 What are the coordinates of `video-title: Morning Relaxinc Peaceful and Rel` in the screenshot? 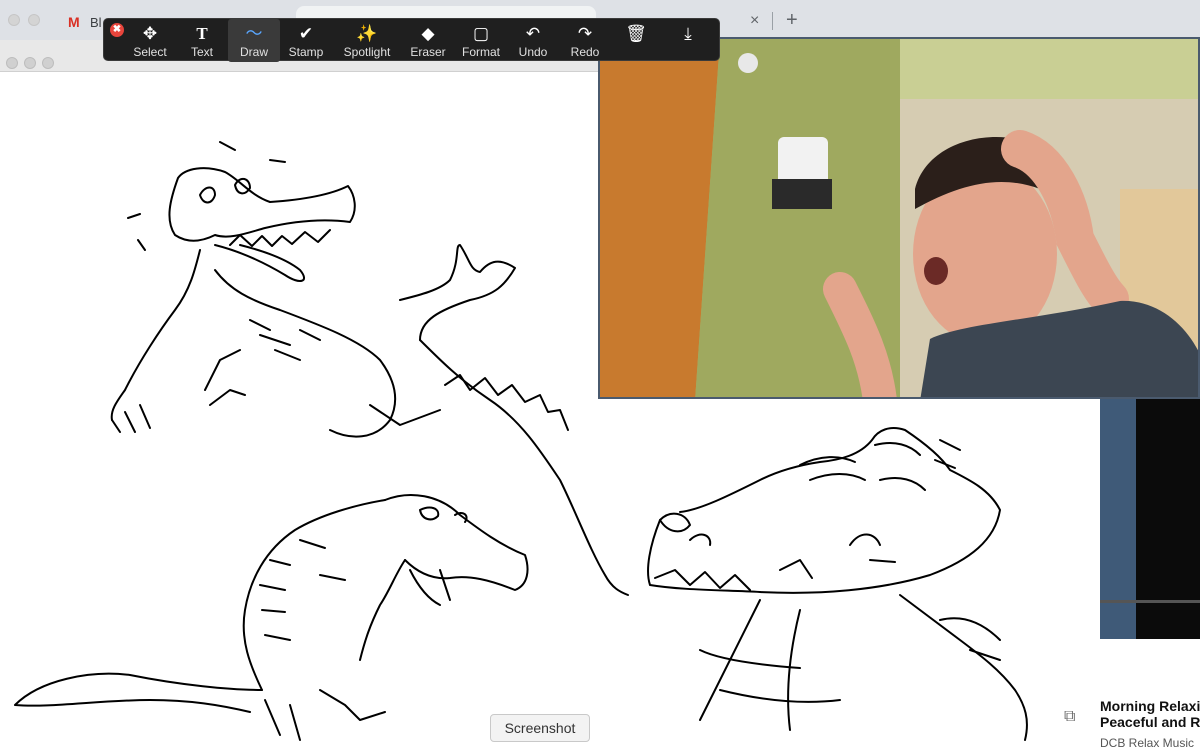 It's located at (1150, 714).